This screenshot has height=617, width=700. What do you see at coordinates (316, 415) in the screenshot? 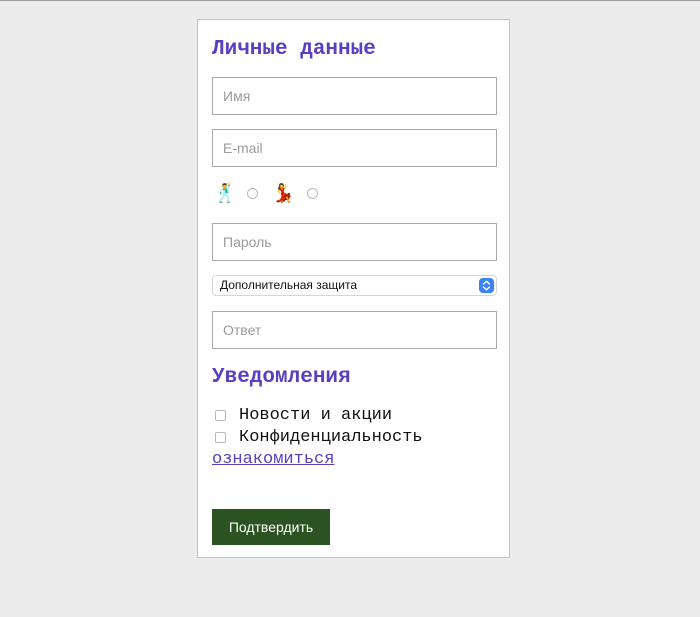
I see `news-checkbox-label: Новости и акции` at bounding box center [316, 415].